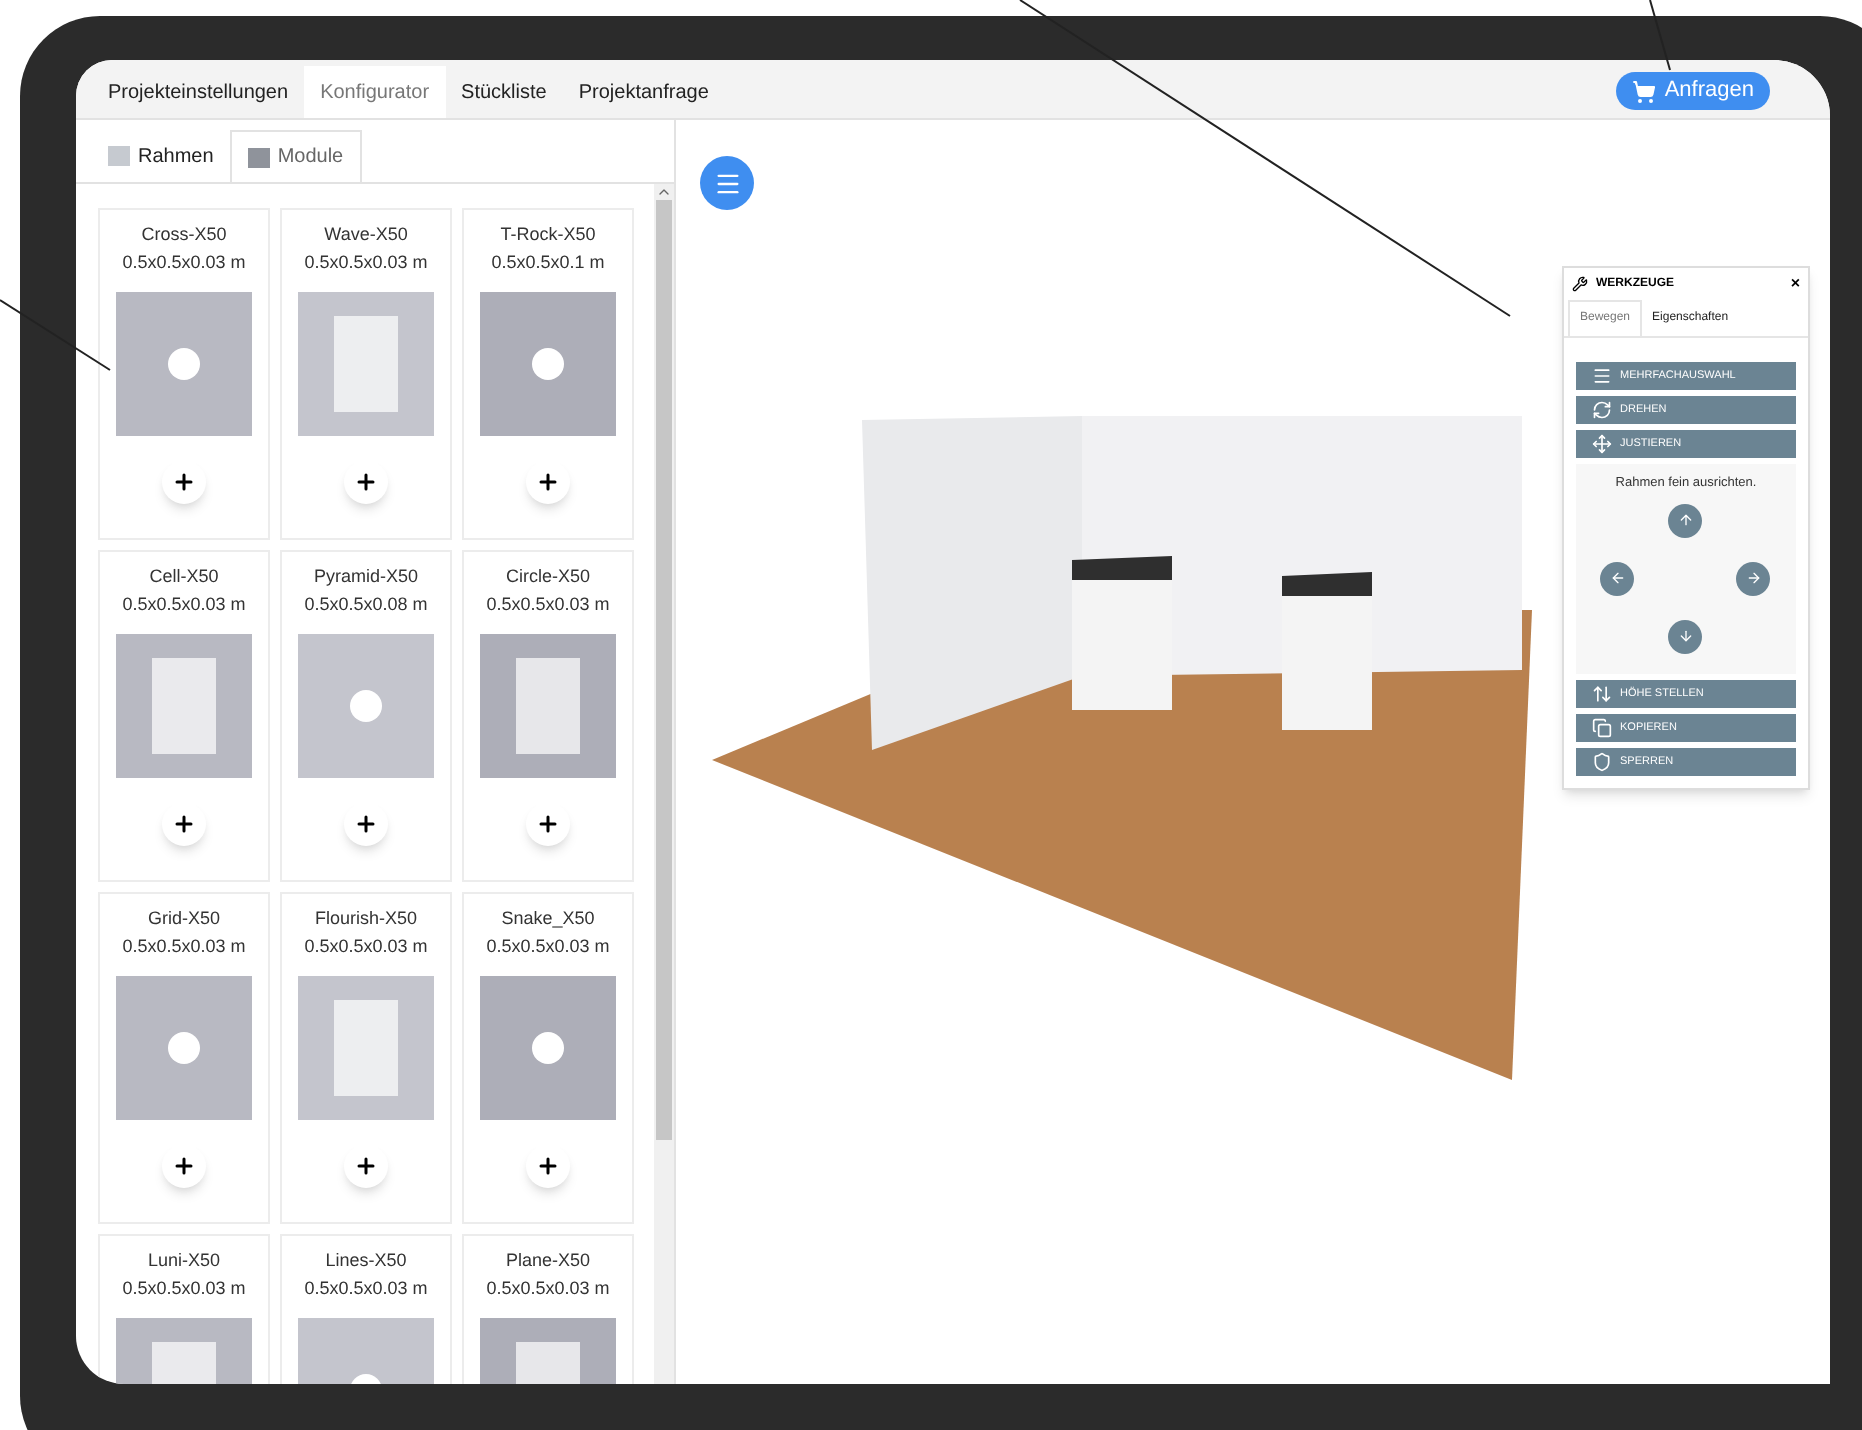 The height and width of the screenshot is (1430, 1862). What do you see at coordinates (161, 156) in the screenshot?
I see `sub-tab: Rahmen` at bounding box center [161, 156].